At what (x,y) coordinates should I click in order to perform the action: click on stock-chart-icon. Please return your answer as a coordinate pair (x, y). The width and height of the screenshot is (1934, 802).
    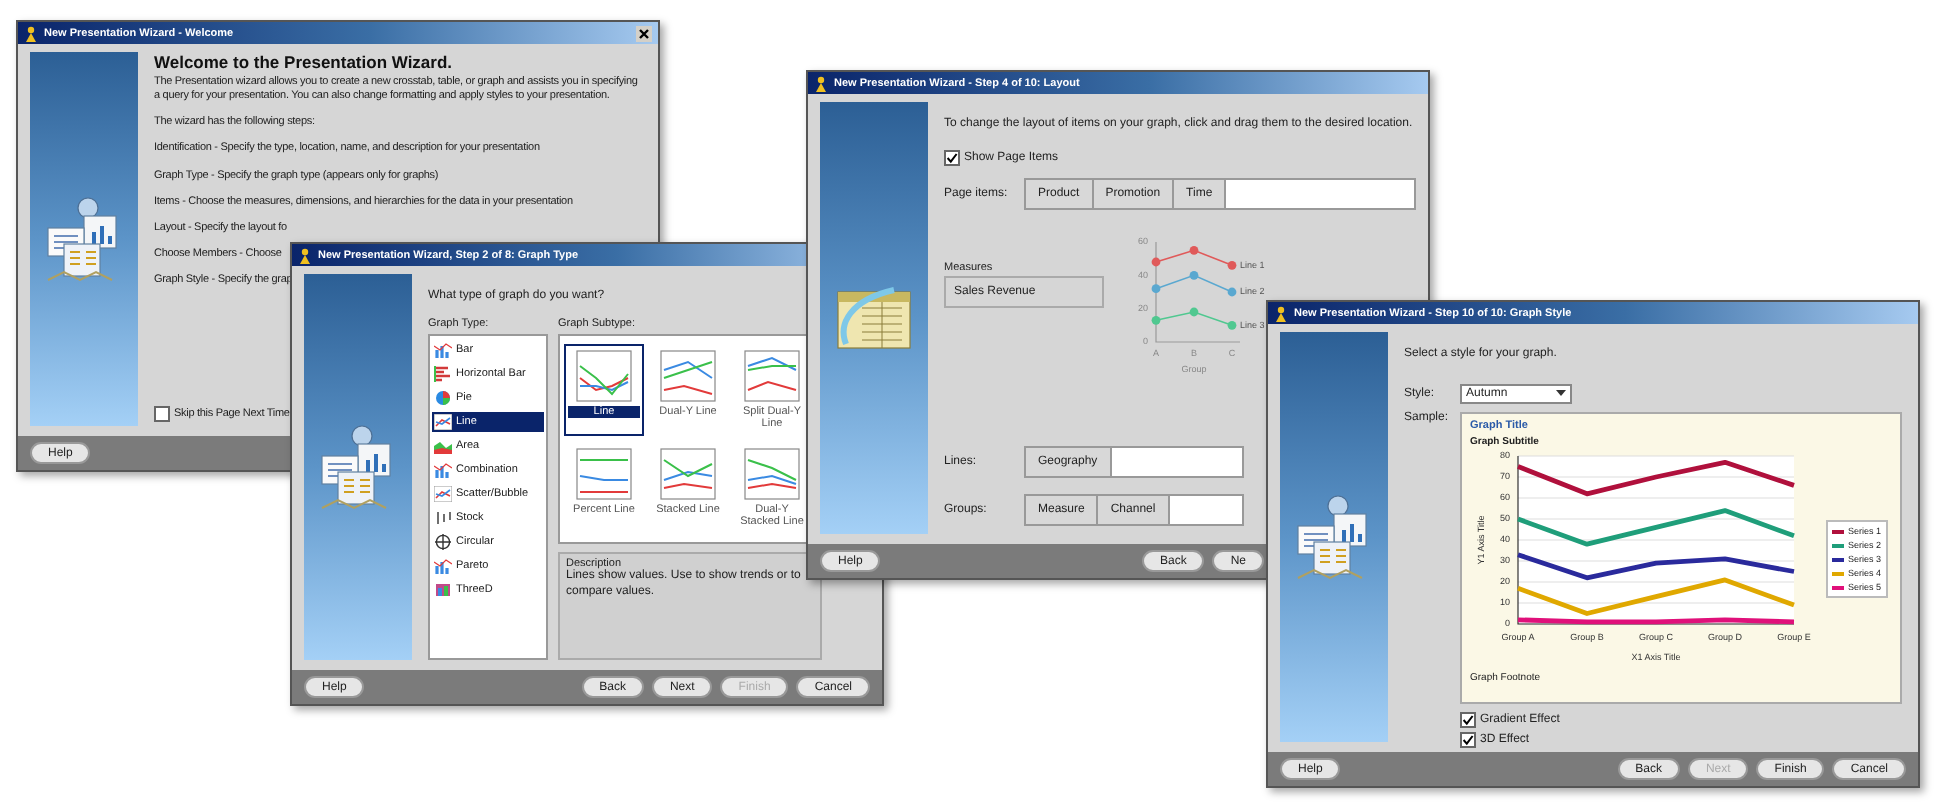
    Looking at the image, I should click on (443, 517).